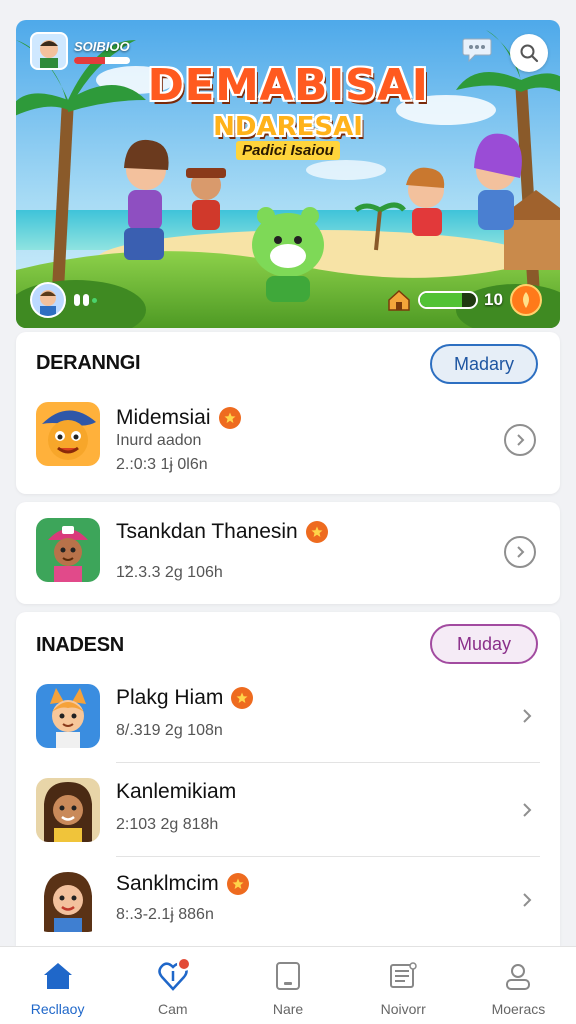 The height and width of the screenshot is (1024, 576). I want to click on list-item: Plakg Hiam 8/.319 2ɡ 108n, so click(288, 722).